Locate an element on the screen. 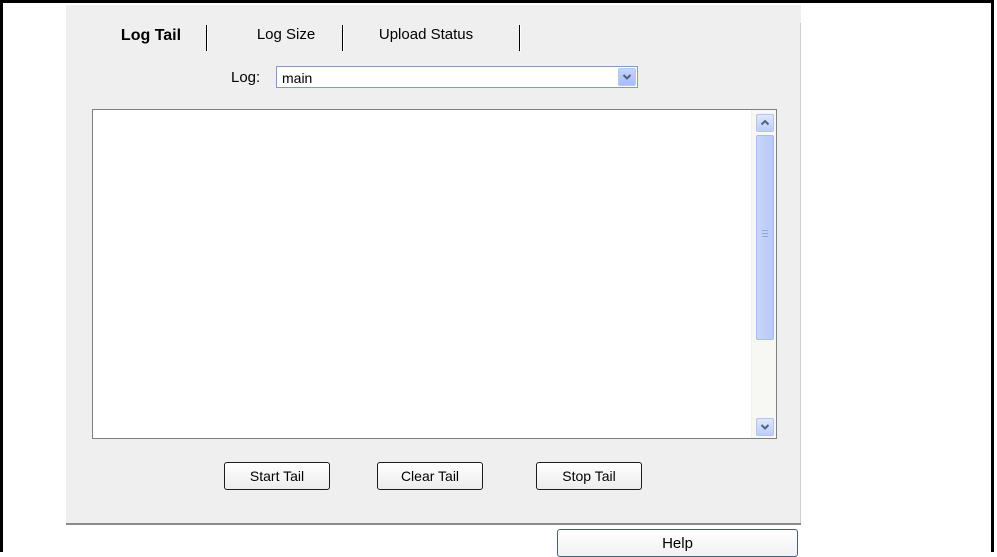 The image size is (997, 557). tab-log-size: Log Size is located at coordinates (286, 35).